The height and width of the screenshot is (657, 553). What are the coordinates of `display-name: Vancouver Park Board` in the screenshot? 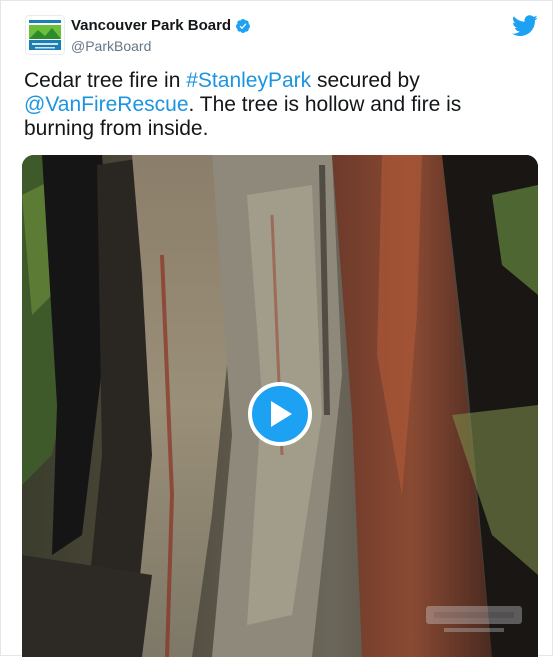 It's located at (151, 26).